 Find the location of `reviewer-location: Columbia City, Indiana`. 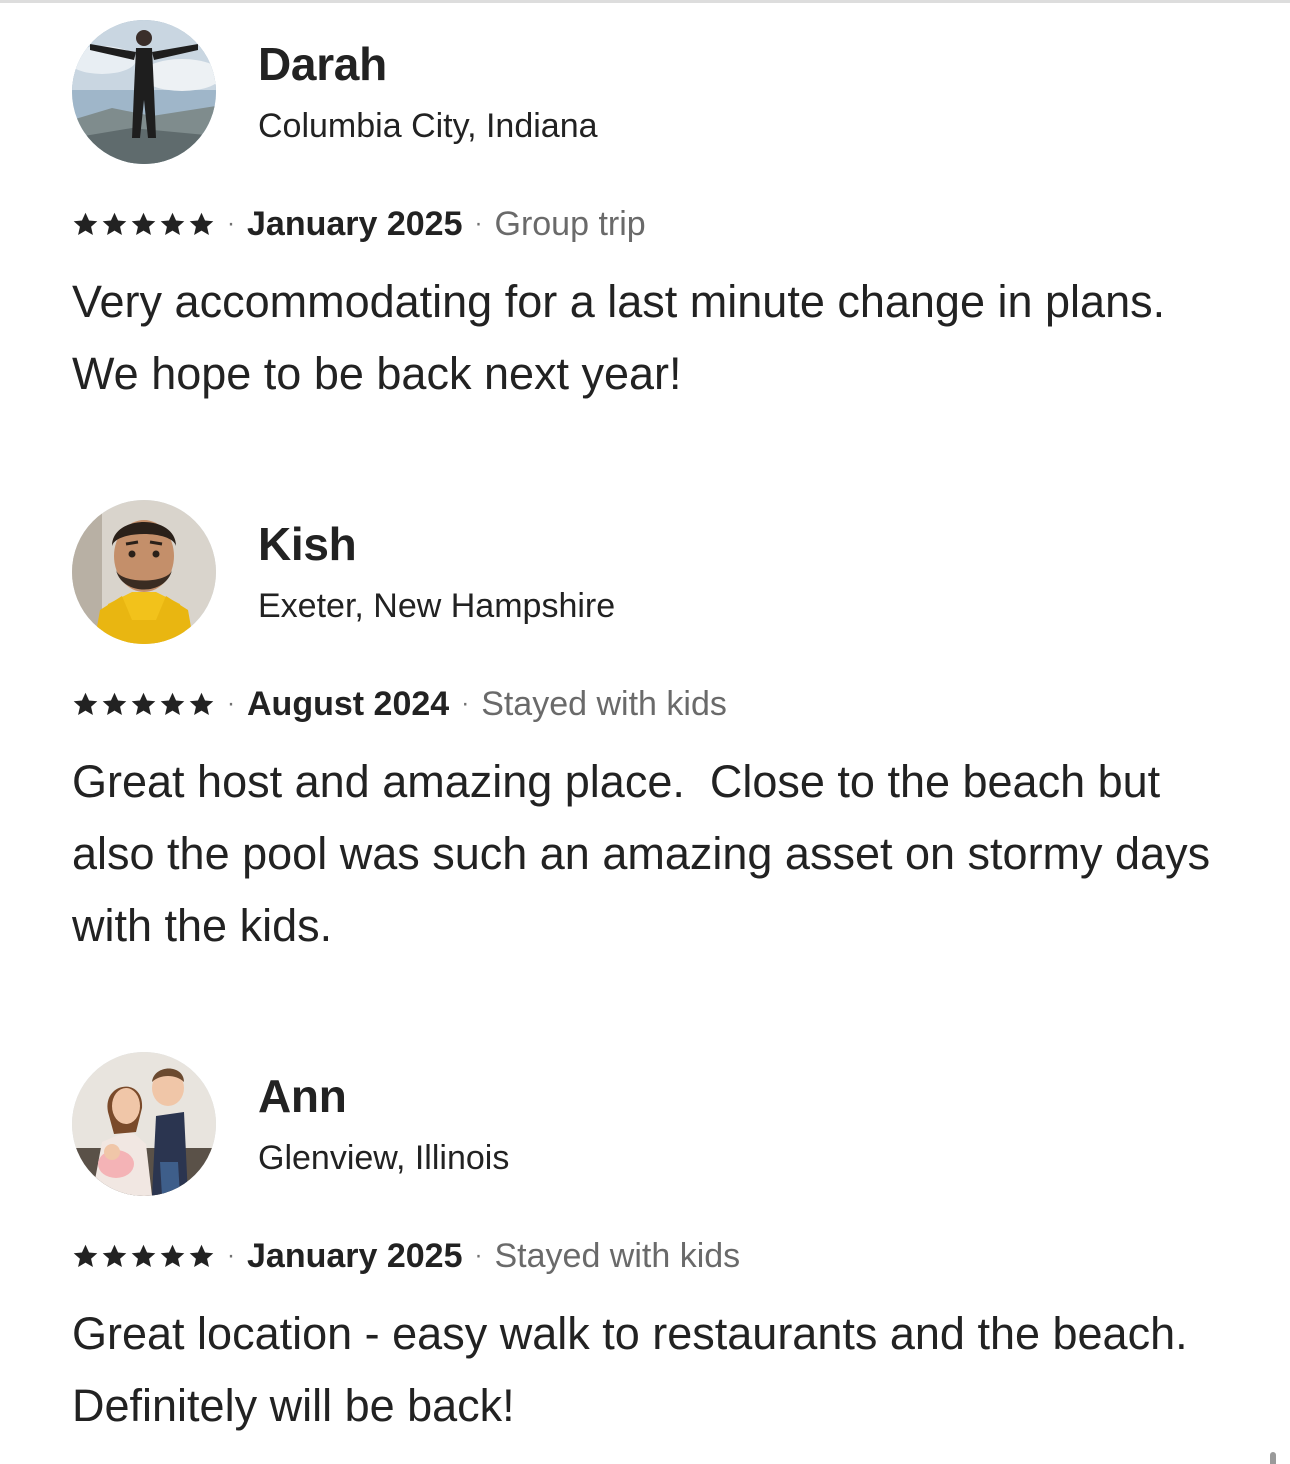

reviewer-location: Columbia City, Indiana is located at coordinates (428, 126).